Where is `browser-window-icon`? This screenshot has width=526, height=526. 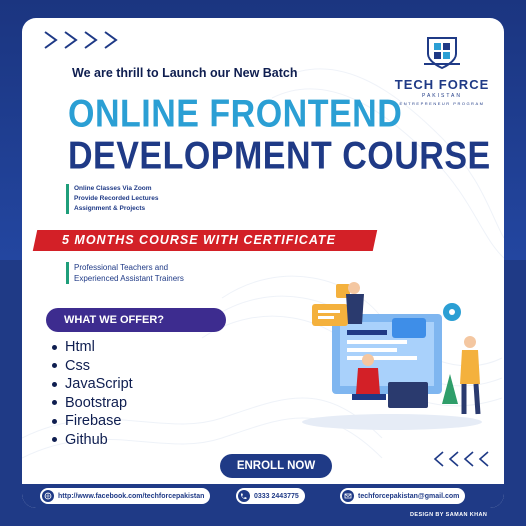
browser-window-icon is located at coordinates (409, 328).